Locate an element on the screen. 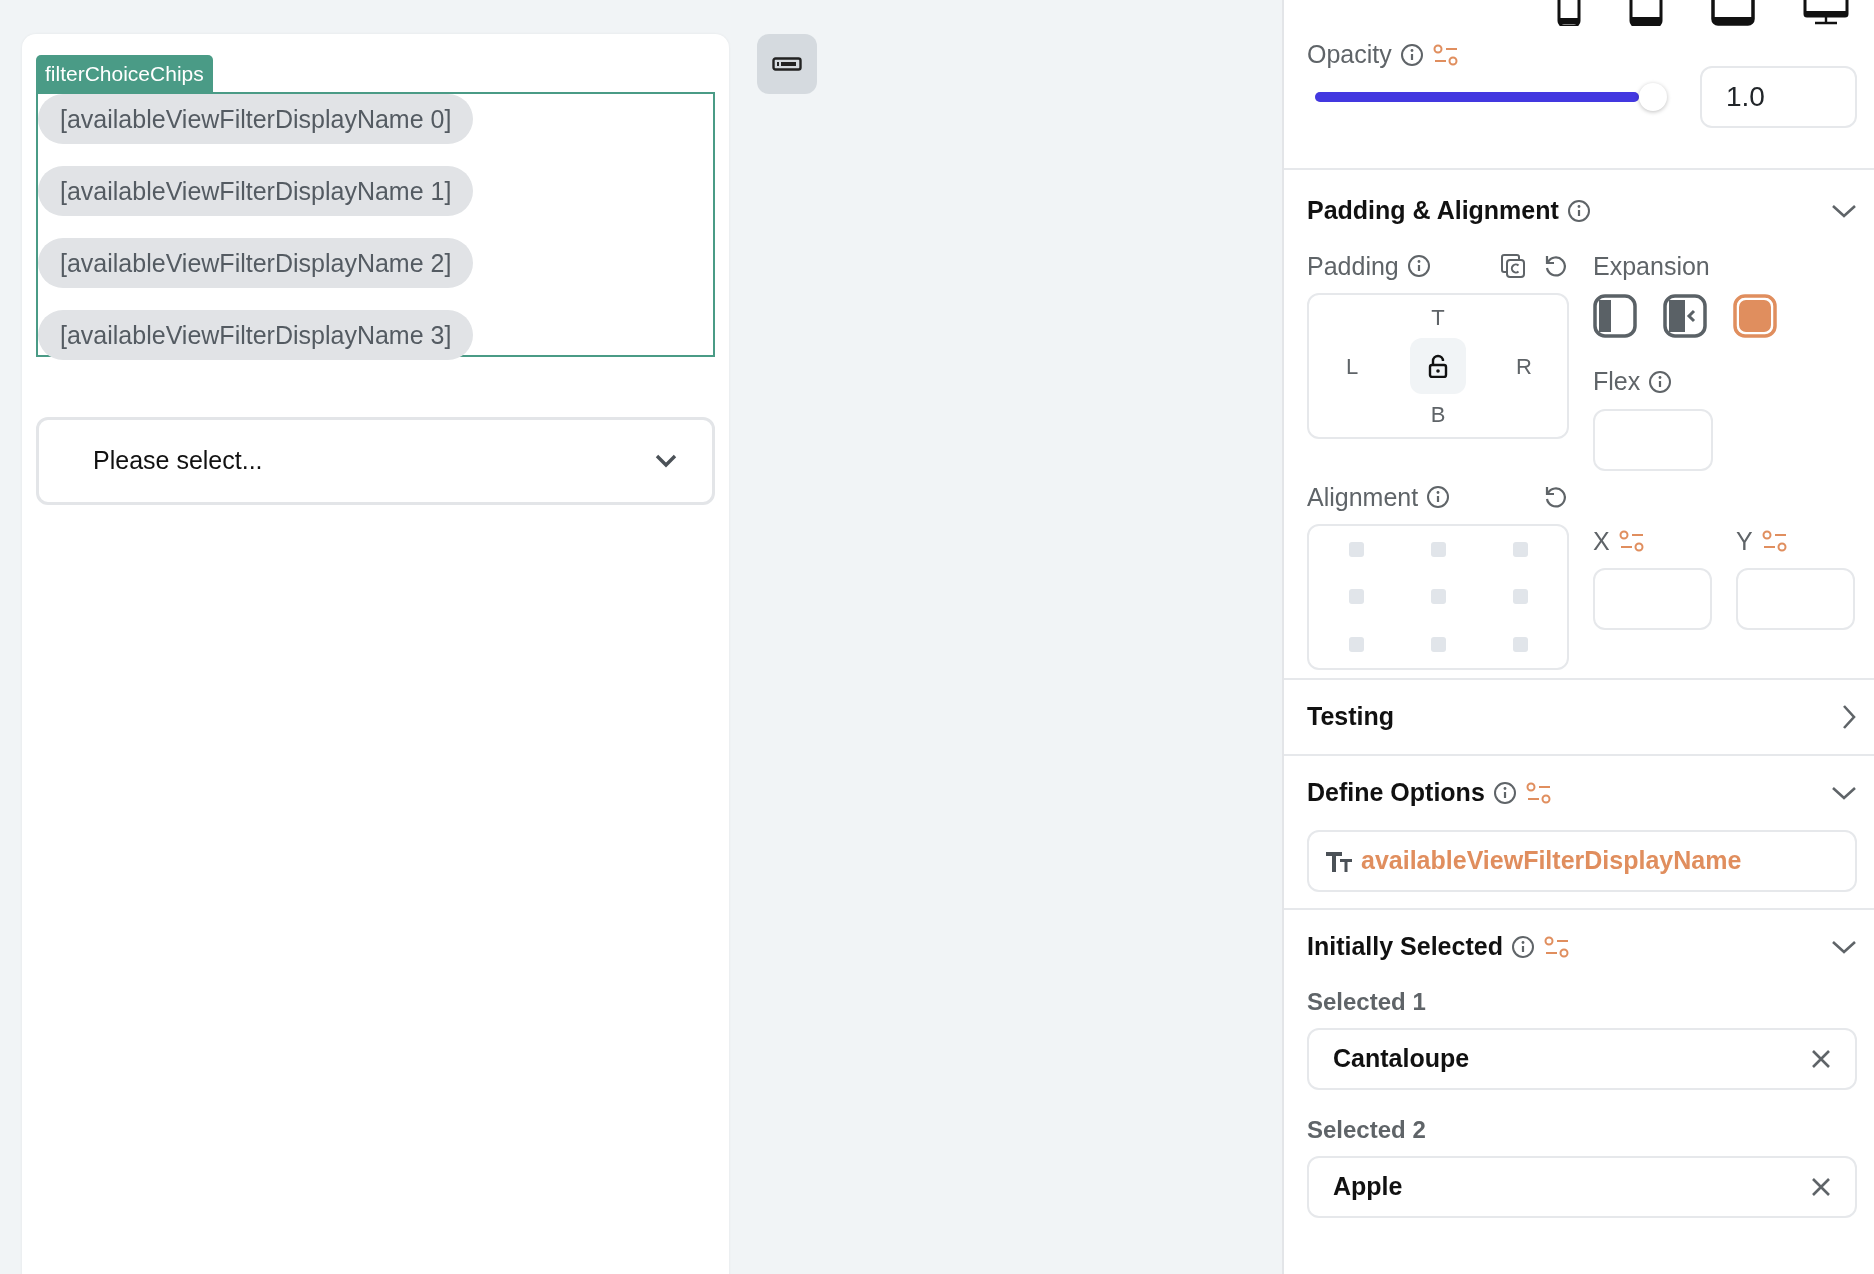 This screenshot has height=1274, width=1874. field-label: Flex is located at coordinates (1617, 381).